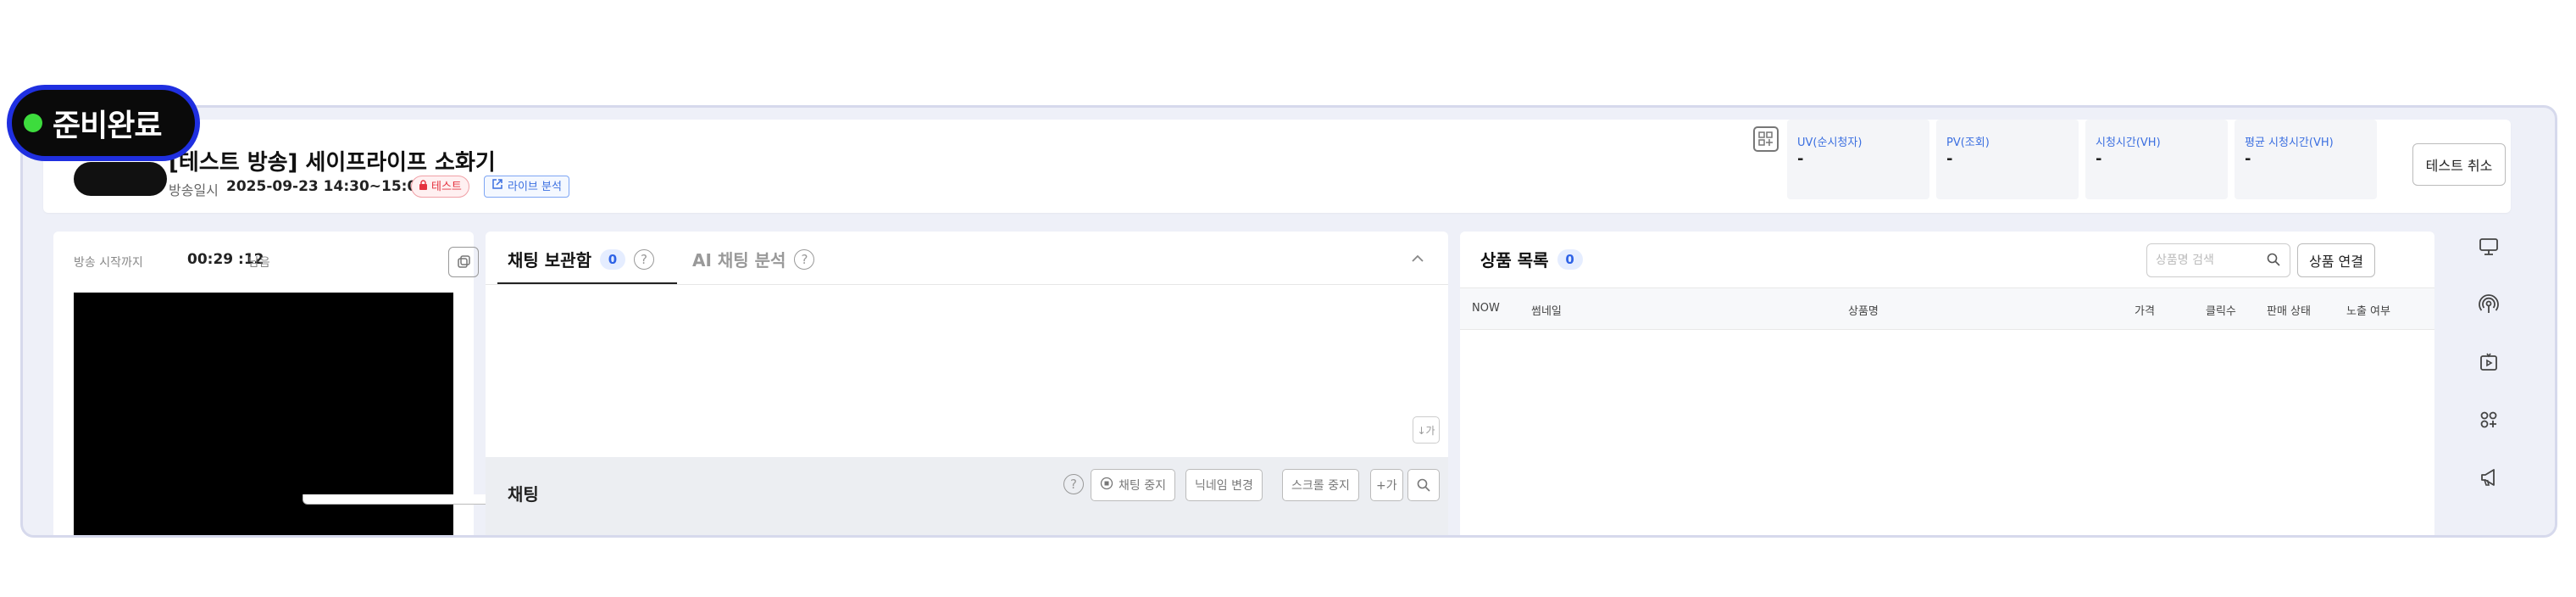 This screenshot has height=597, width=2576. Describe the element at coordinates (2221, 312) in the screenshot. I see `column-header: 클릭수` at that location.